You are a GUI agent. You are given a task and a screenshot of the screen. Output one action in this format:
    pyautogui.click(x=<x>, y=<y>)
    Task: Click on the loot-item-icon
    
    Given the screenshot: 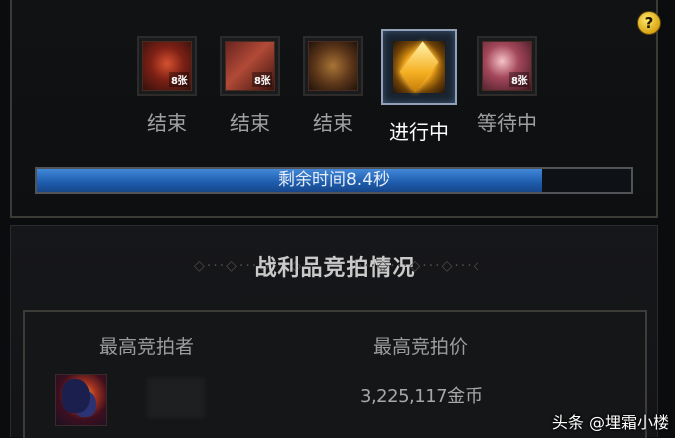 What is the action you would take?
    pyautogui.click(x=333, y=66)
    